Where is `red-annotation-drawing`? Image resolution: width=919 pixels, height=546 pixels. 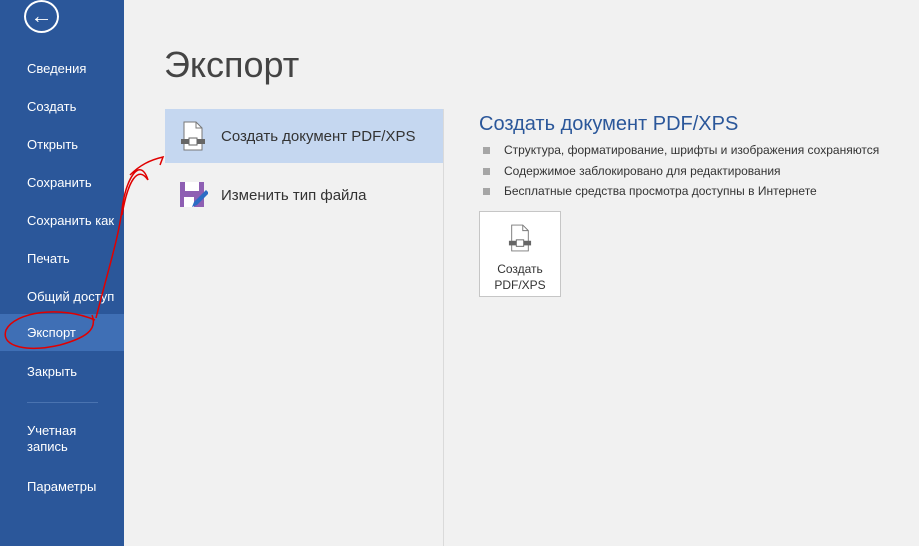
red-annotation-drawing is located at coordinates (84, 252).